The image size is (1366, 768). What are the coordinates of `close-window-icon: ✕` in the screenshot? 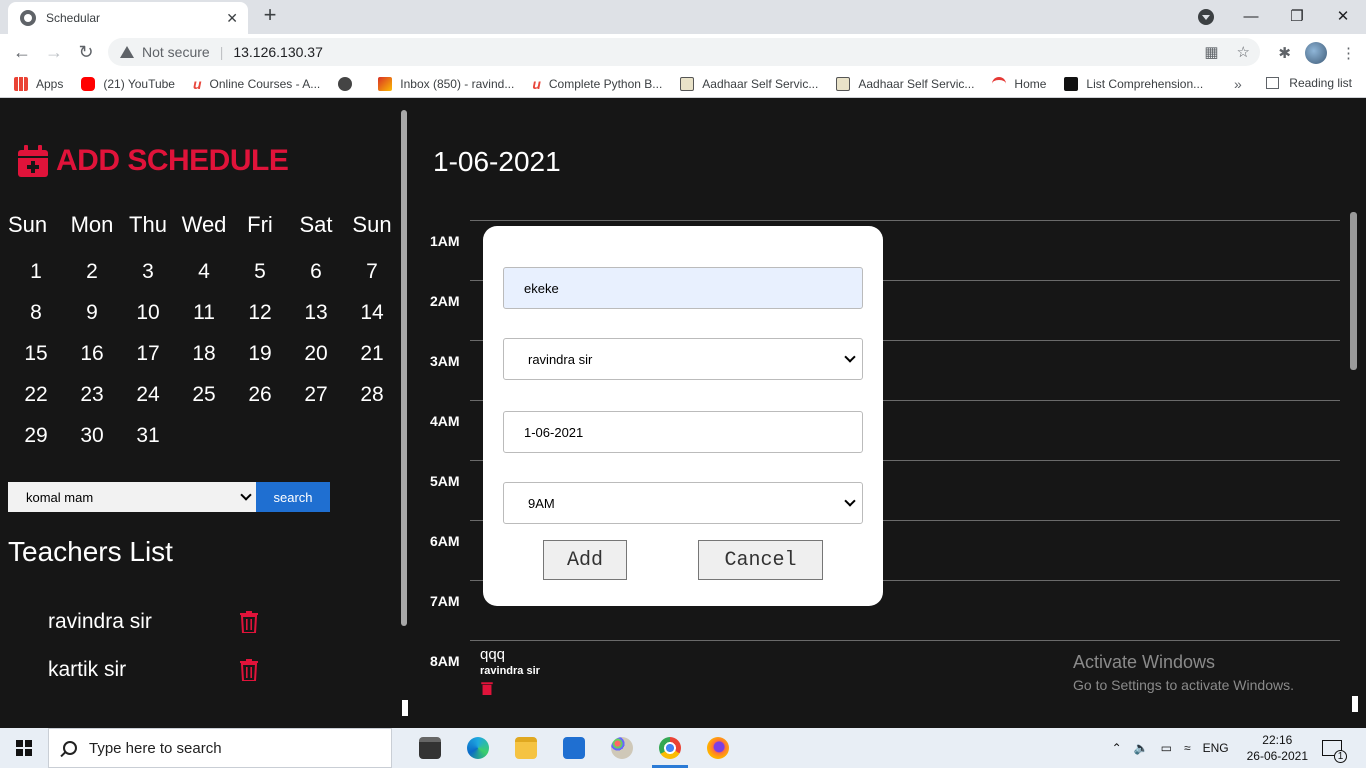 It's located at (1343, 16).